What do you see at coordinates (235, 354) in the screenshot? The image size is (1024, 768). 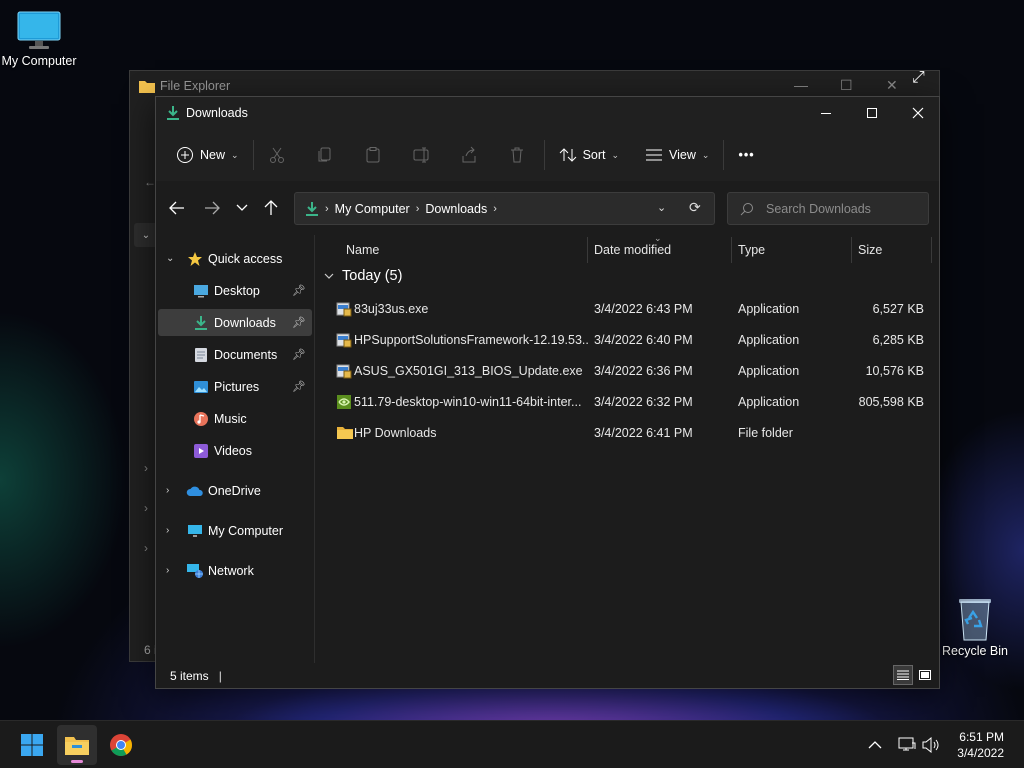 I see `sidebar-item-documents: Documents 📌︎` at bounding box center [235, 354].